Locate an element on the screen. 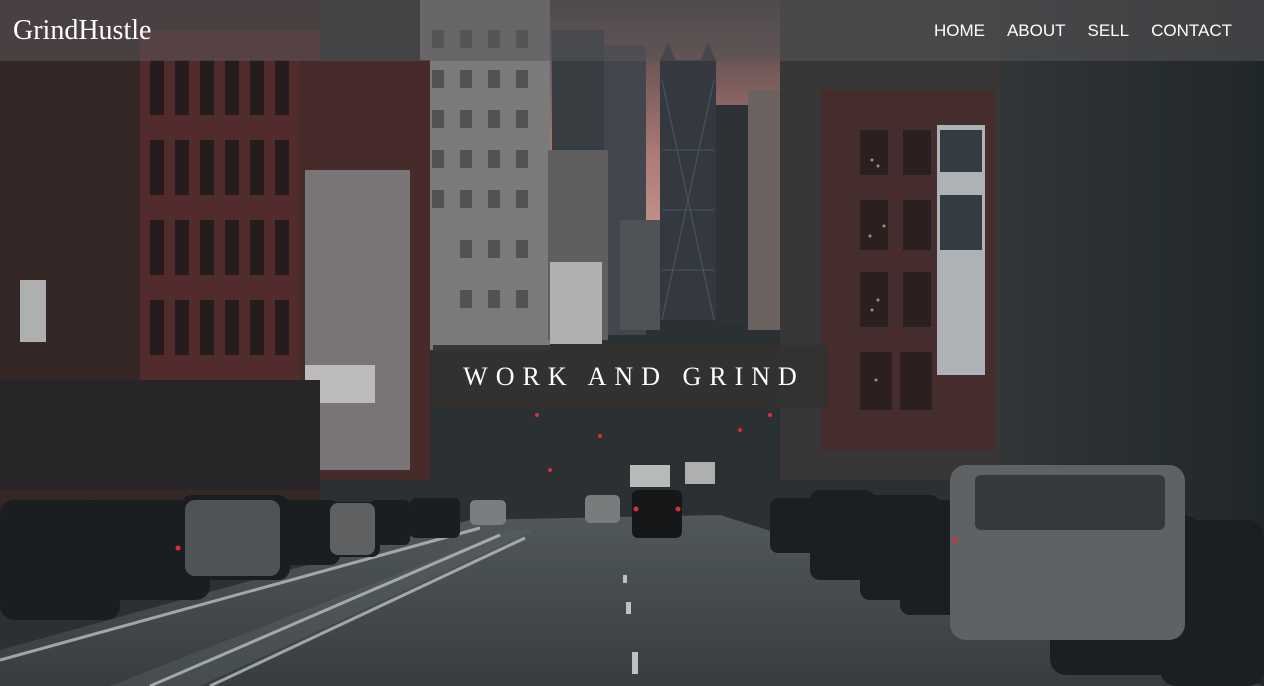  nav-link-about: ABOUT is located at coordinates (1036, 31).